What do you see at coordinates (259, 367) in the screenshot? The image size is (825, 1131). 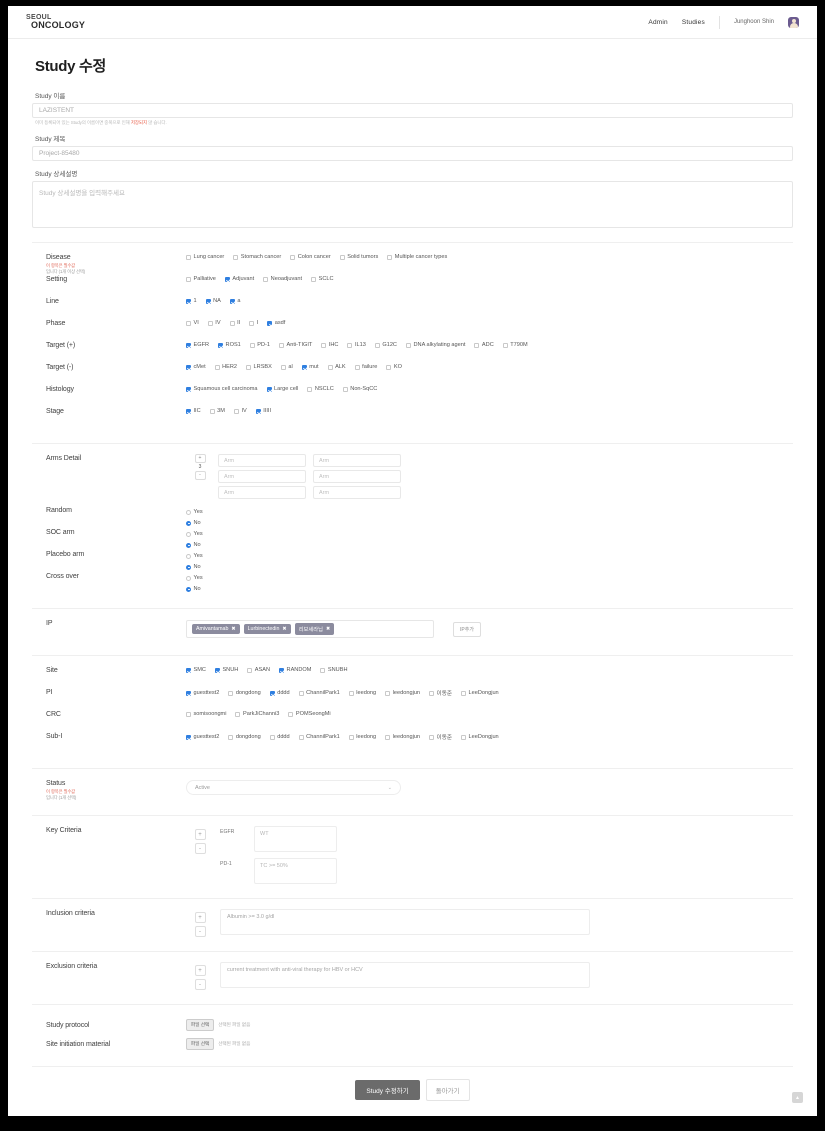 I see `option-item: LRSBX` at bounding box center [259, 367].